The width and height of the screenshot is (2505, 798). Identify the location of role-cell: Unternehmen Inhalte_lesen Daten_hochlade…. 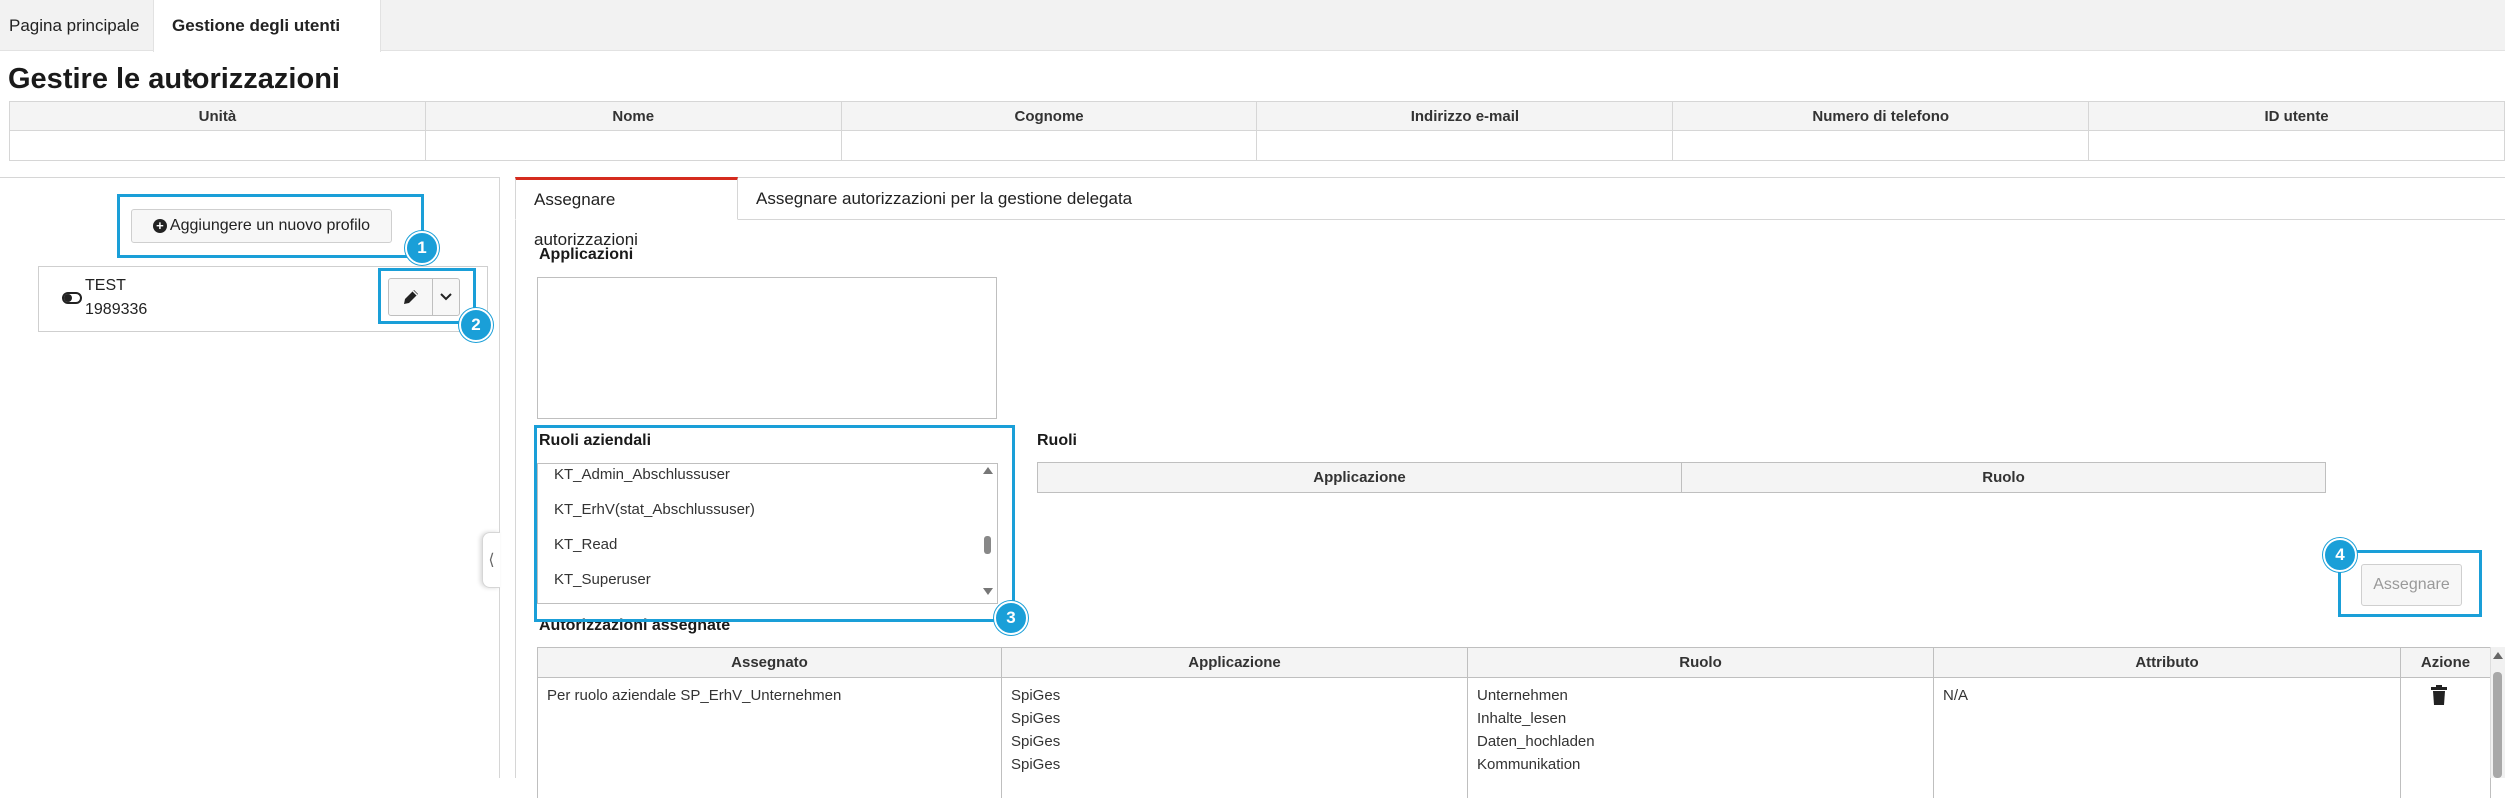
(1700, 737).